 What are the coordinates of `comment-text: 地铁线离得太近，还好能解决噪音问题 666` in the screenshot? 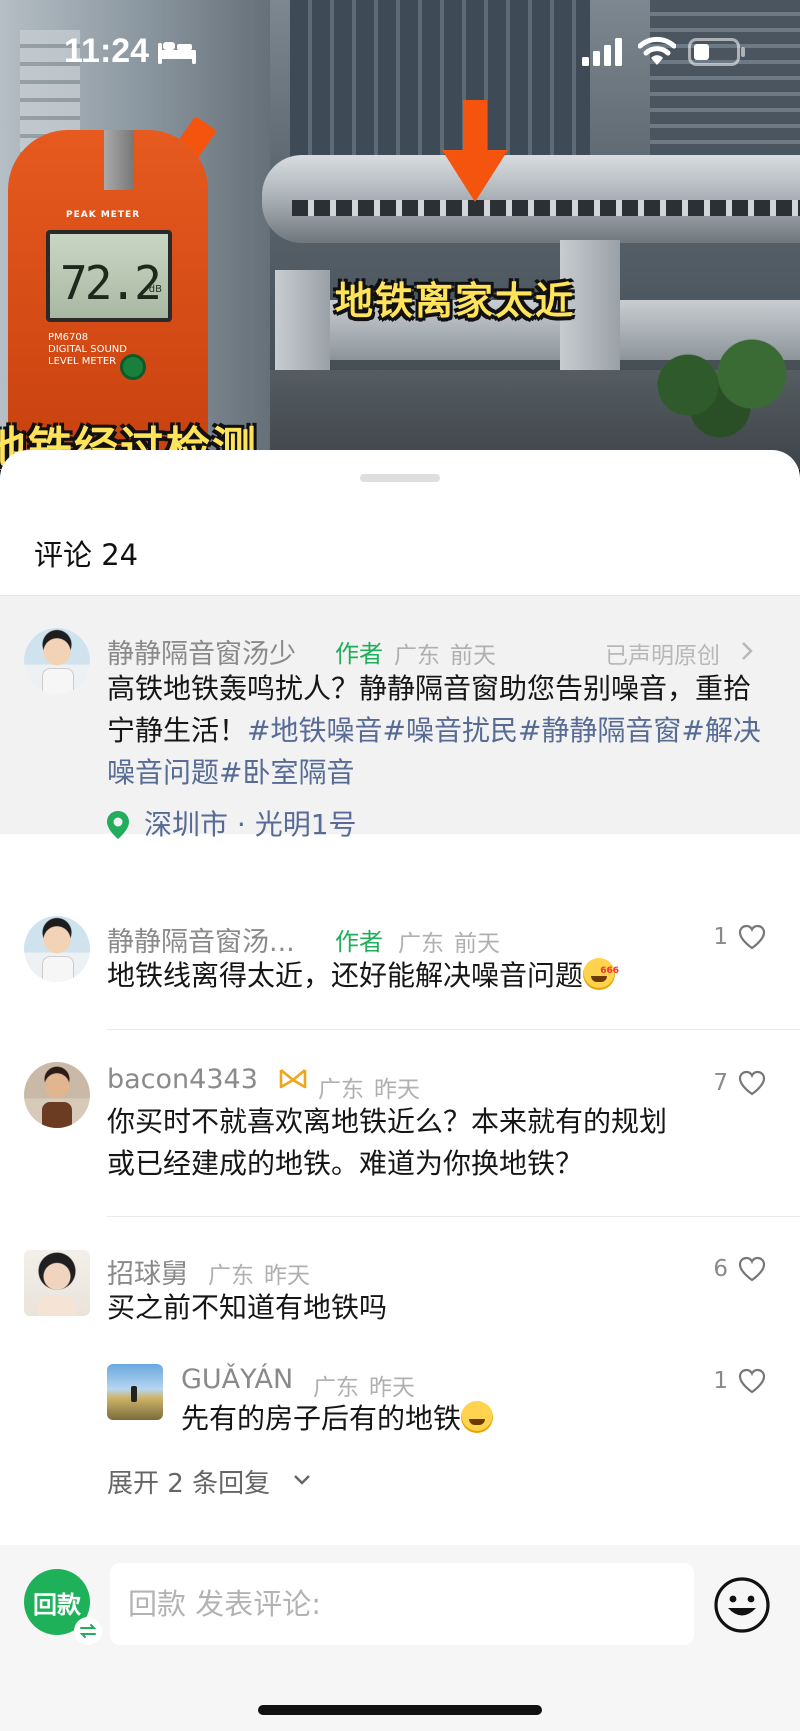 It's located at (417, 976).